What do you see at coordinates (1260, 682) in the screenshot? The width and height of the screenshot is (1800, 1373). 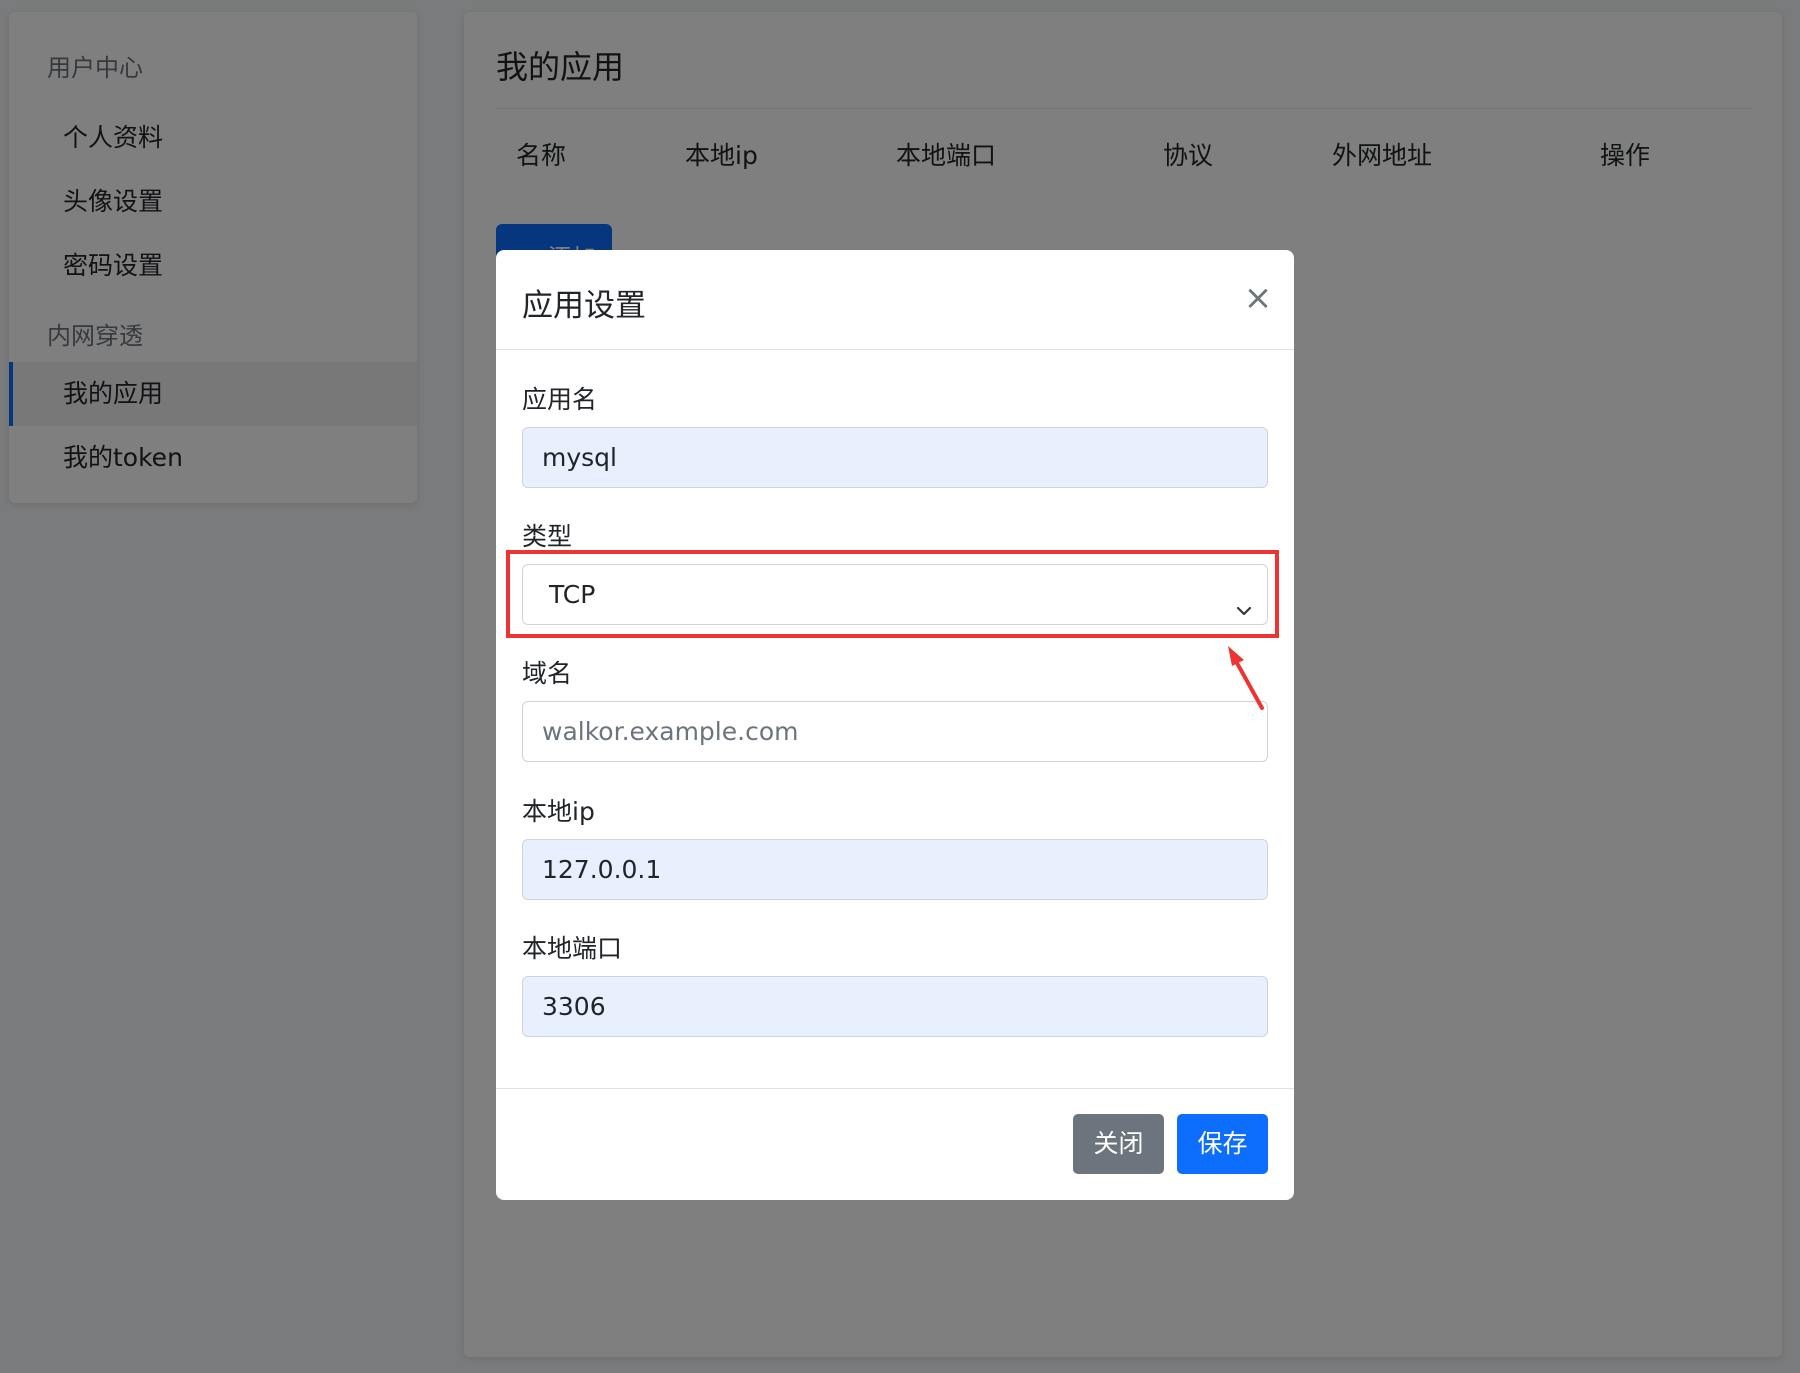 I see `annotation-arrow-icon` at bounding box center [1260, 682].